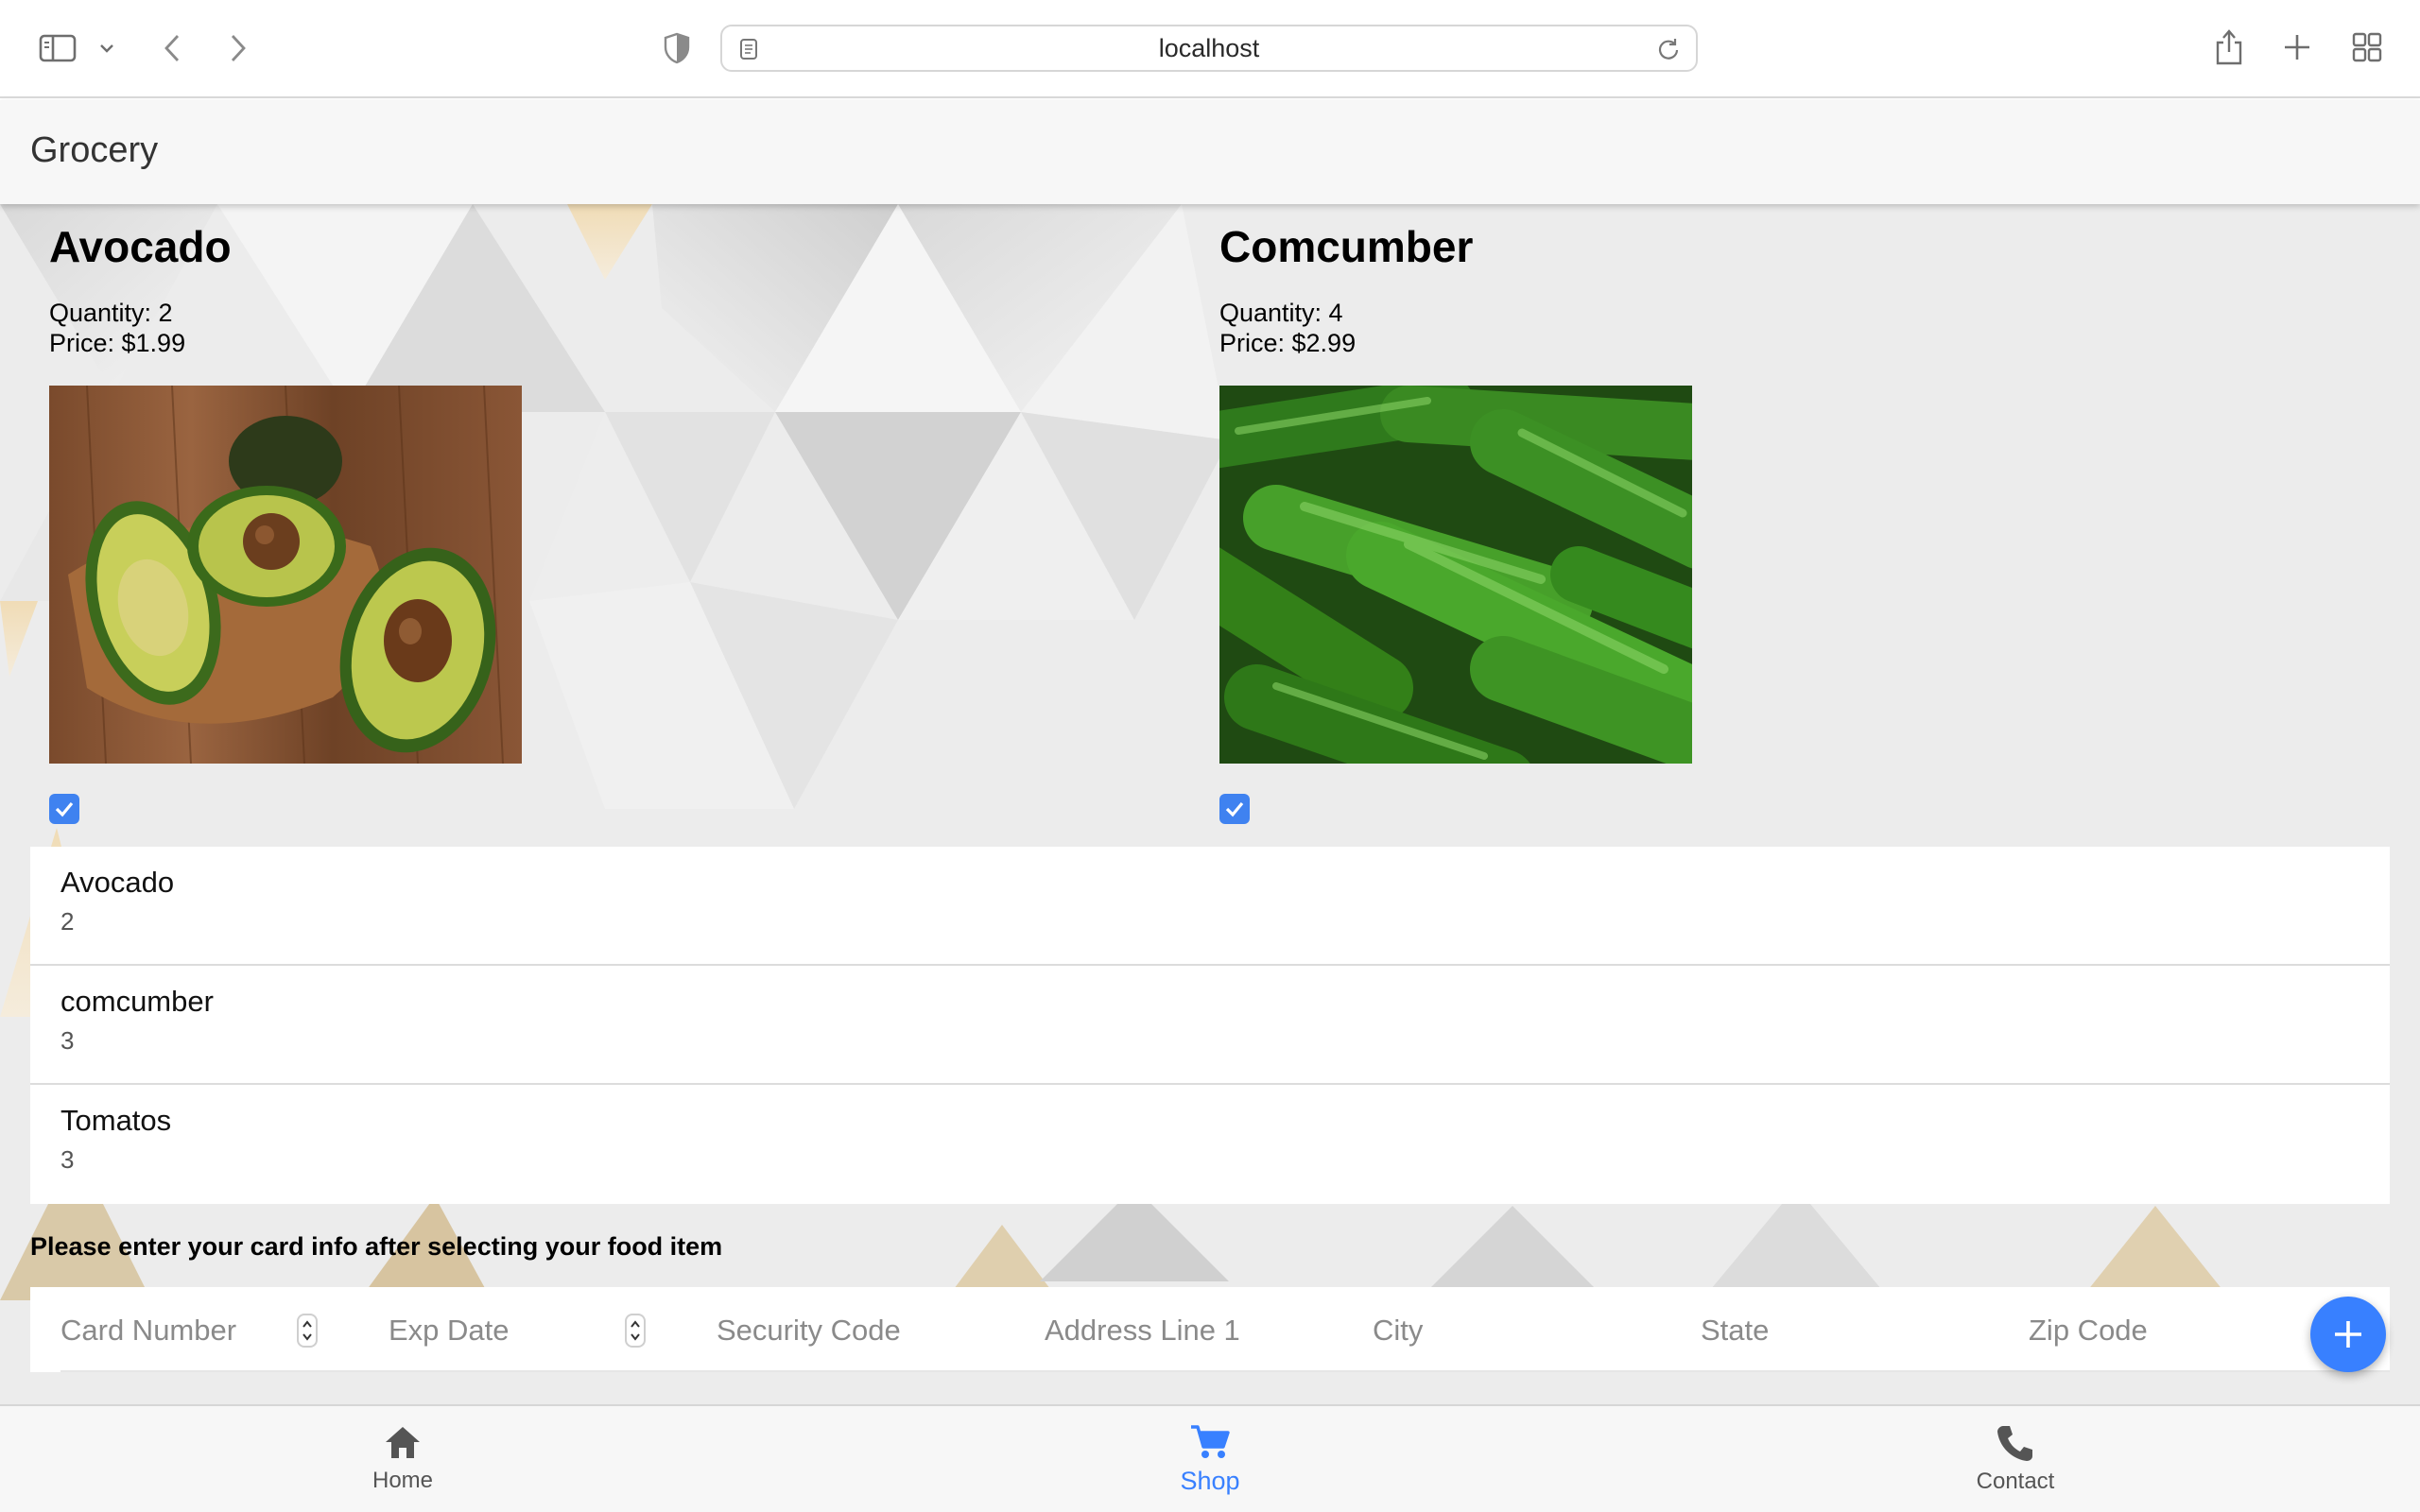 The image size is (2420, 1512). Describe the element at coordinates (2156, 1330) in the screenshot. I see `zip-input` at that location.